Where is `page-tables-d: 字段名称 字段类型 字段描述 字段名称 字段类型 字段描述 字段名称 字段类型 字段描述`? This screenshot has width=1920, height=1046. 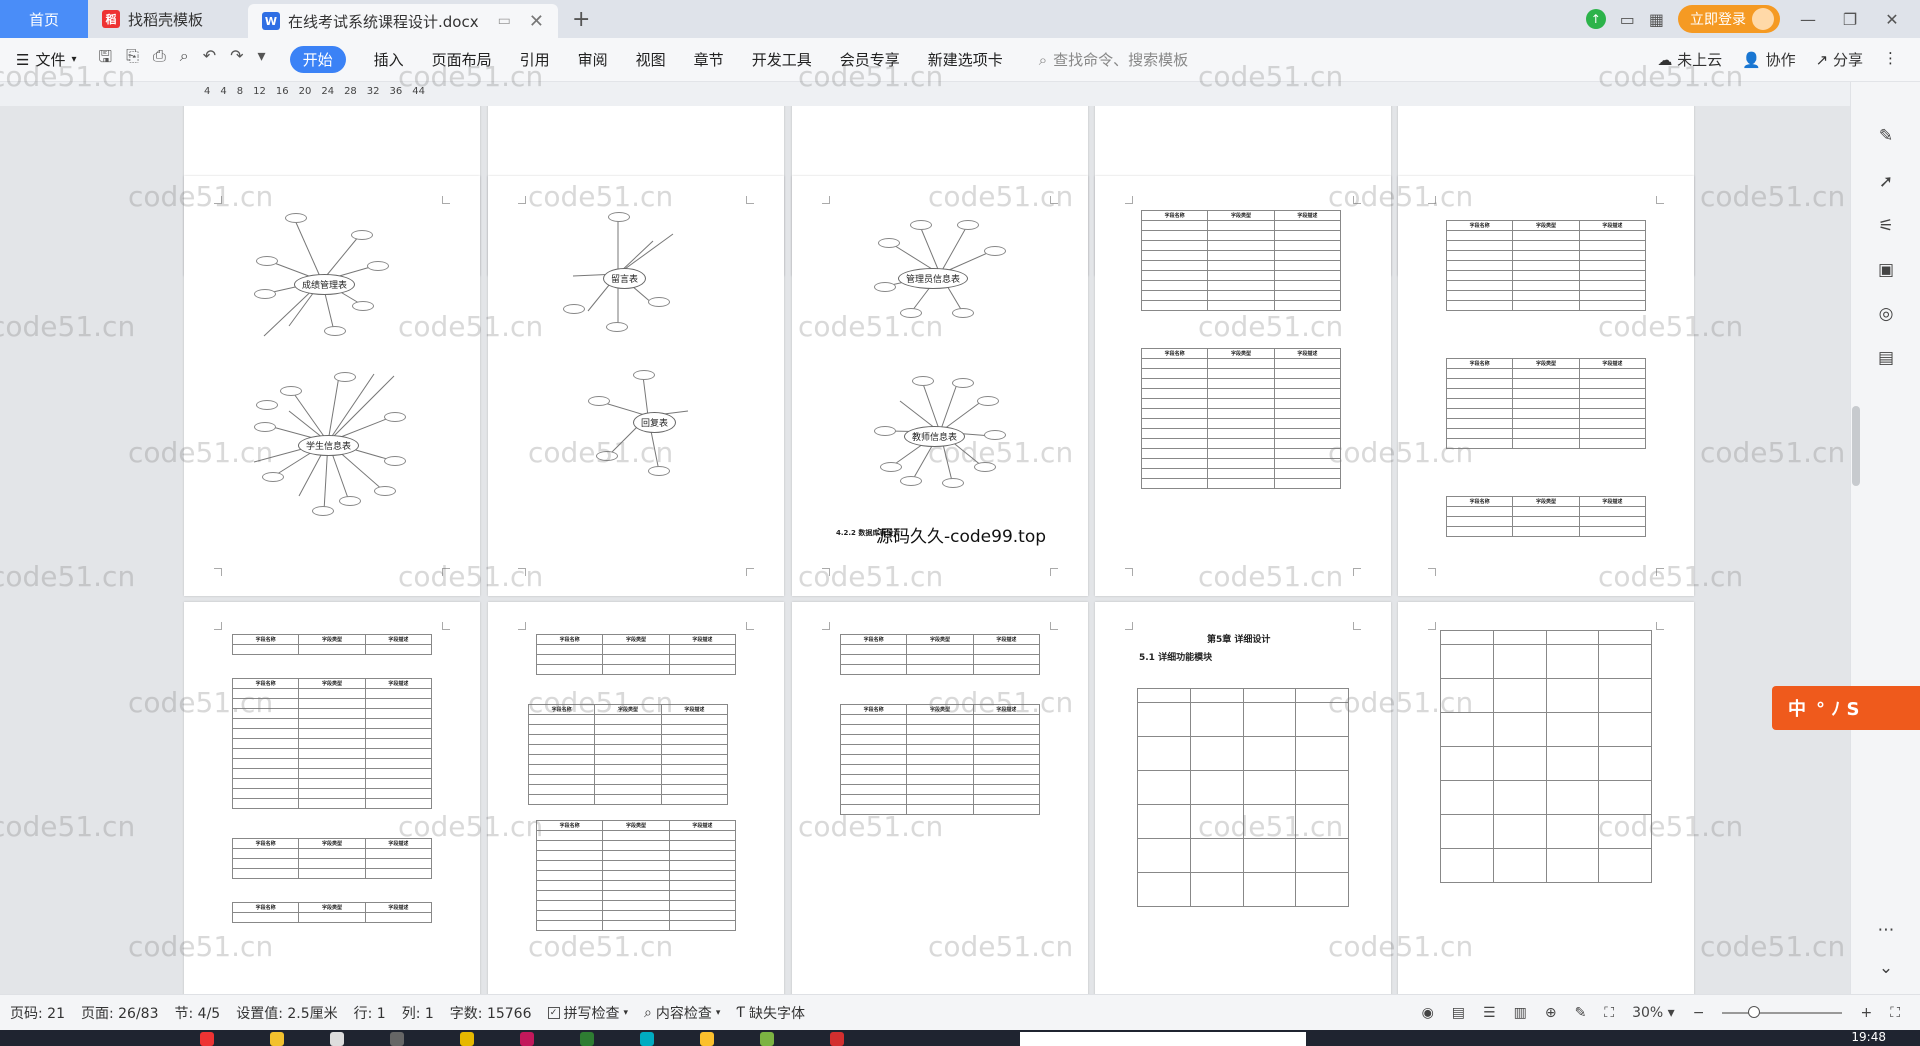
page-tables-d: 字段名称 字段类型 字段描述 字段名称 字段类型 字段描述 字段名称 字段类型 字段描述 is located at coordinates (636, 798).